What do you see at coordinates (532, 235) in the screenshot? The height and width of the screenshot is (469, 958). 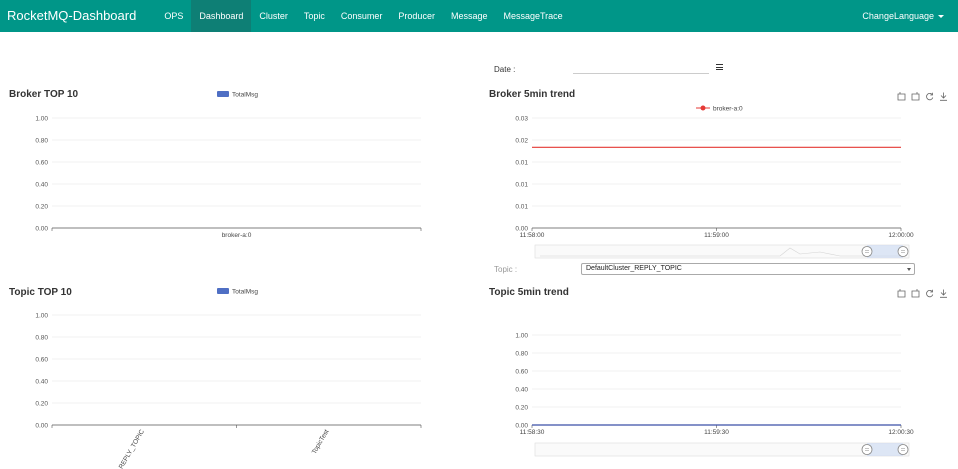 I see `broker-trend-xtick-label: 11:58:00` at bounding box center [532, 235].